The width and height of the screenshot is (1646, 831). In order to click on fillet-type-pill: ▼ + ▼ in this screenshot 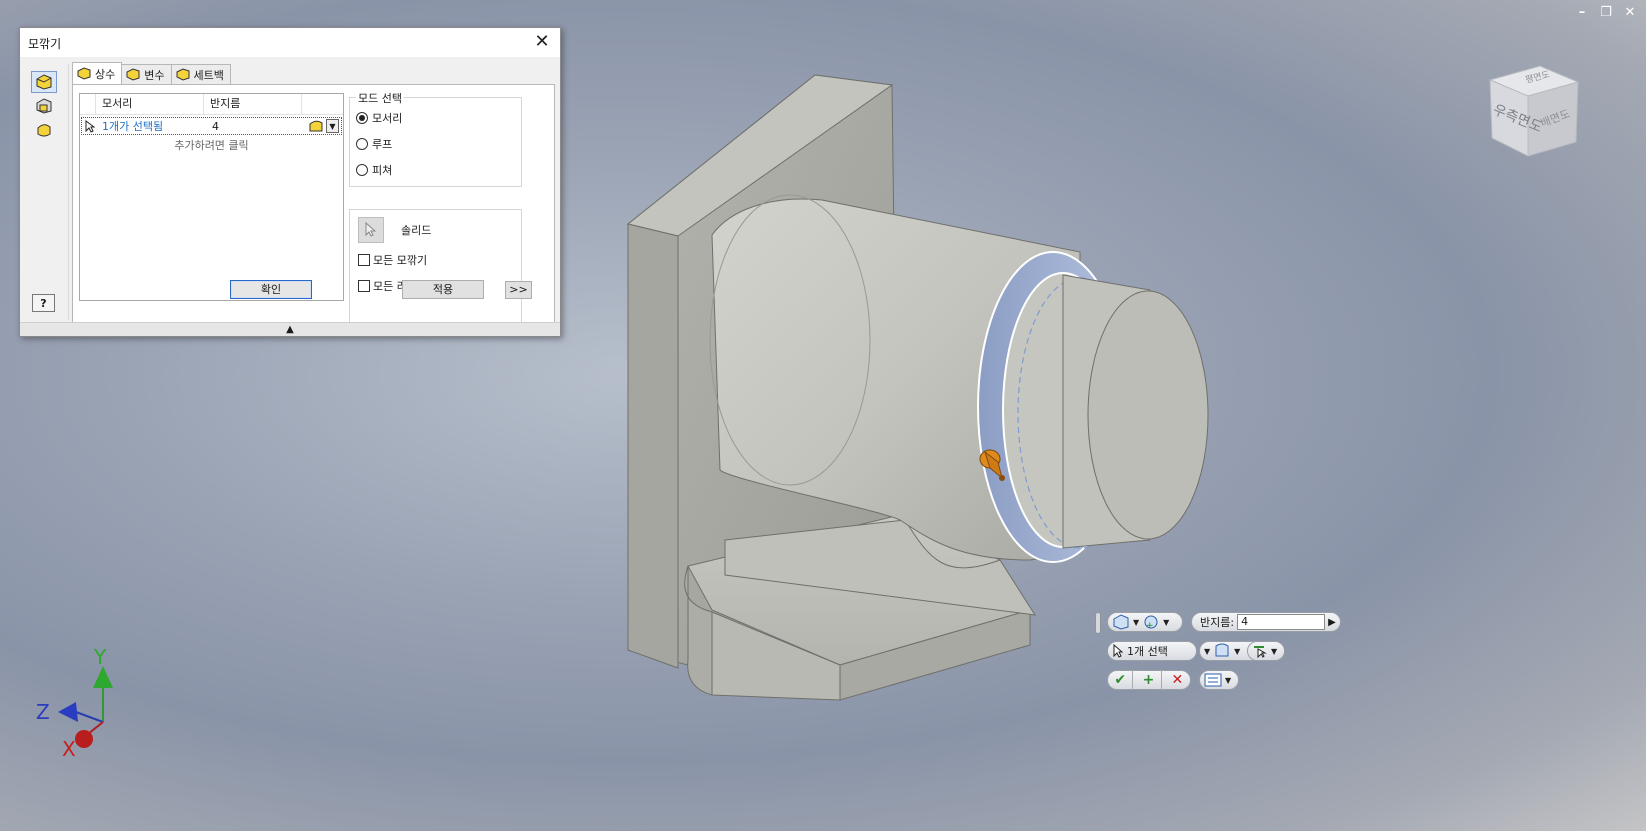, I will do `click(1145, 622)`.